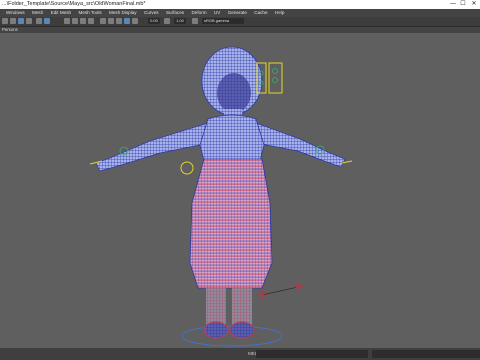 The image size is (480, 360). Describe the element at coordinates (111, 21) in the screenshot. I see `render-icon` at that location.